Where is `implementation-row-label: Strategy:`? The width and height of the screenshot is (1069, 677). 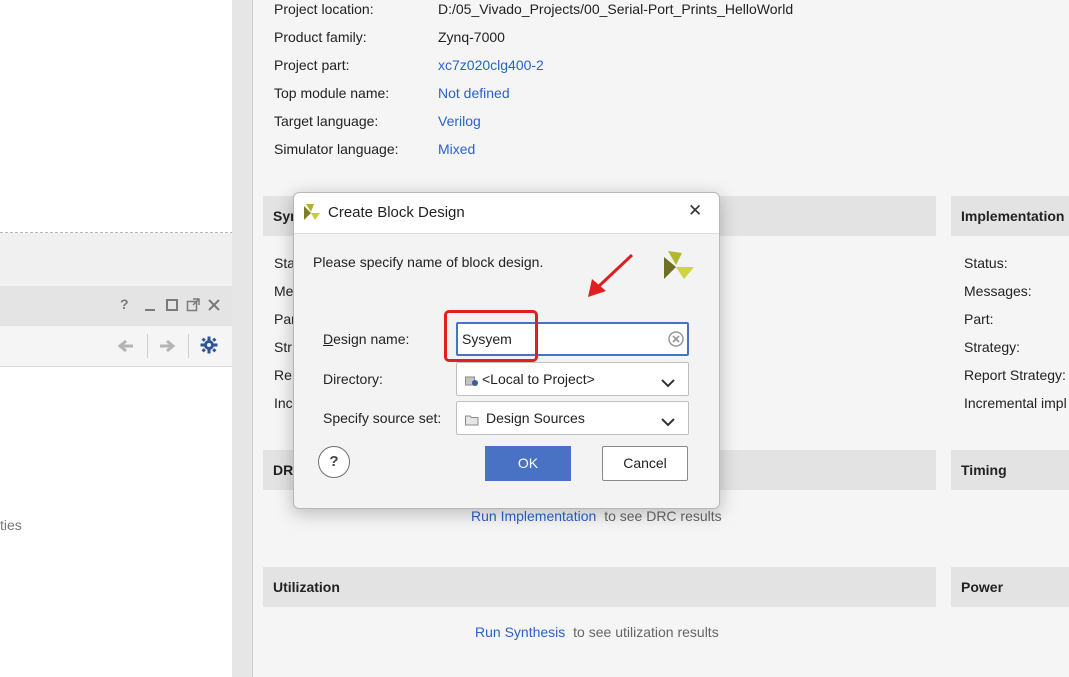
implementation-row-label: Strategy: is located at coordinates (992, 347).